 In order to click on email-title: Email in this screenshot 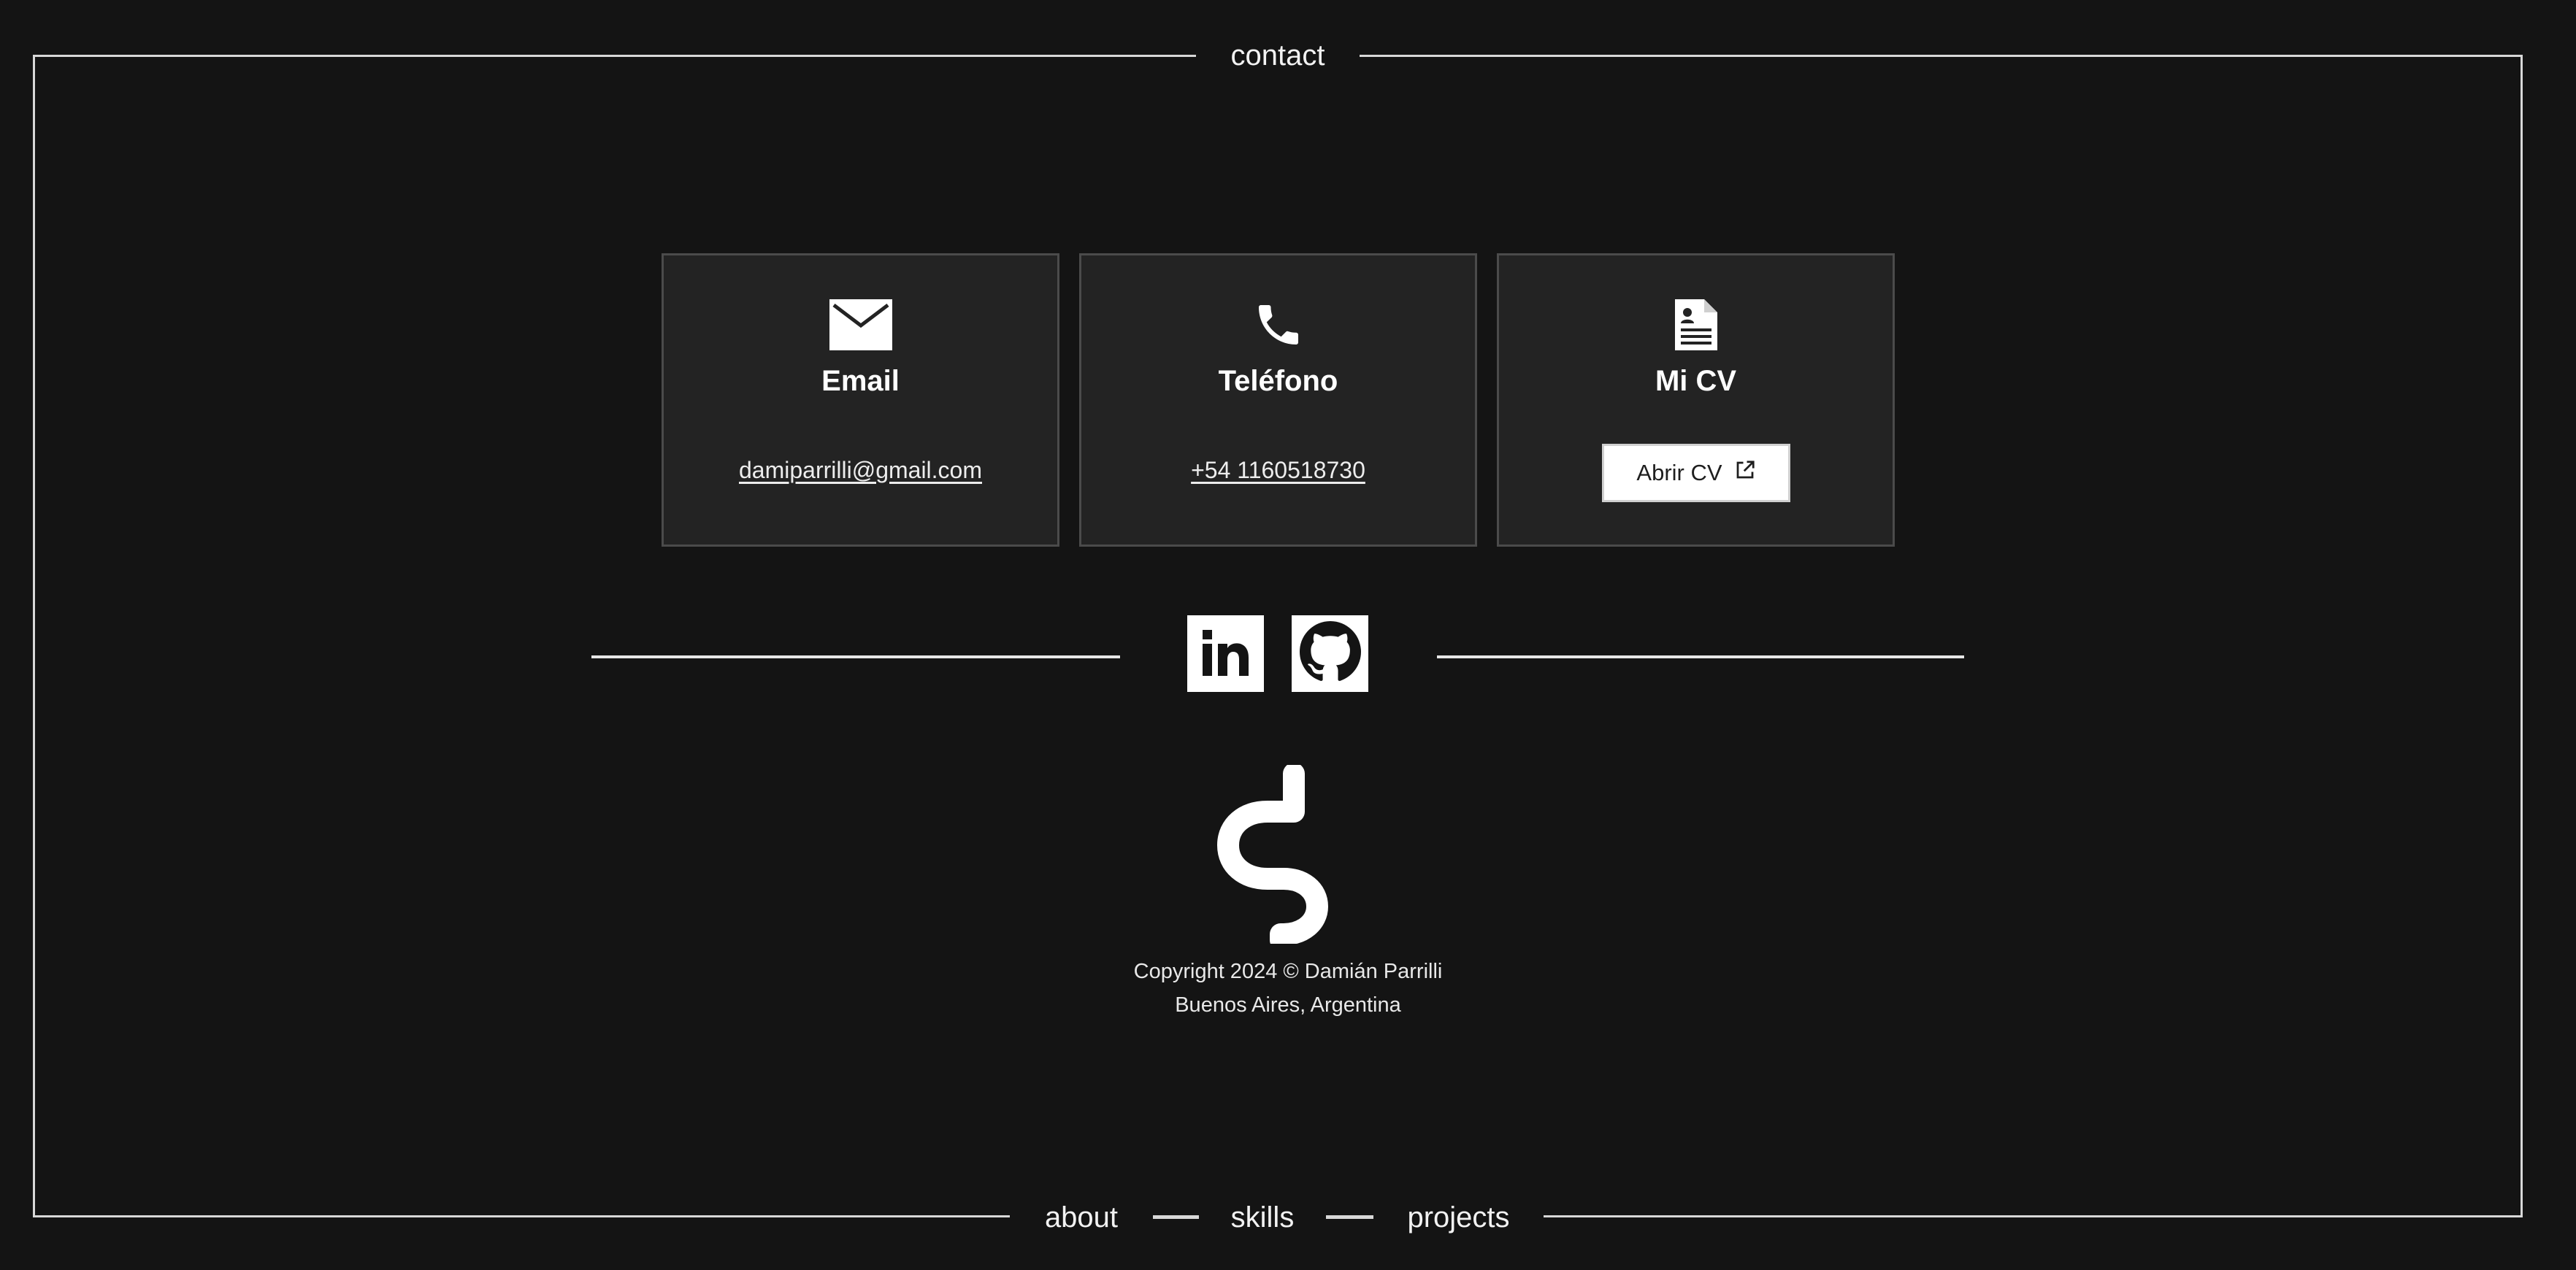, I will do `click(860, 381)`.